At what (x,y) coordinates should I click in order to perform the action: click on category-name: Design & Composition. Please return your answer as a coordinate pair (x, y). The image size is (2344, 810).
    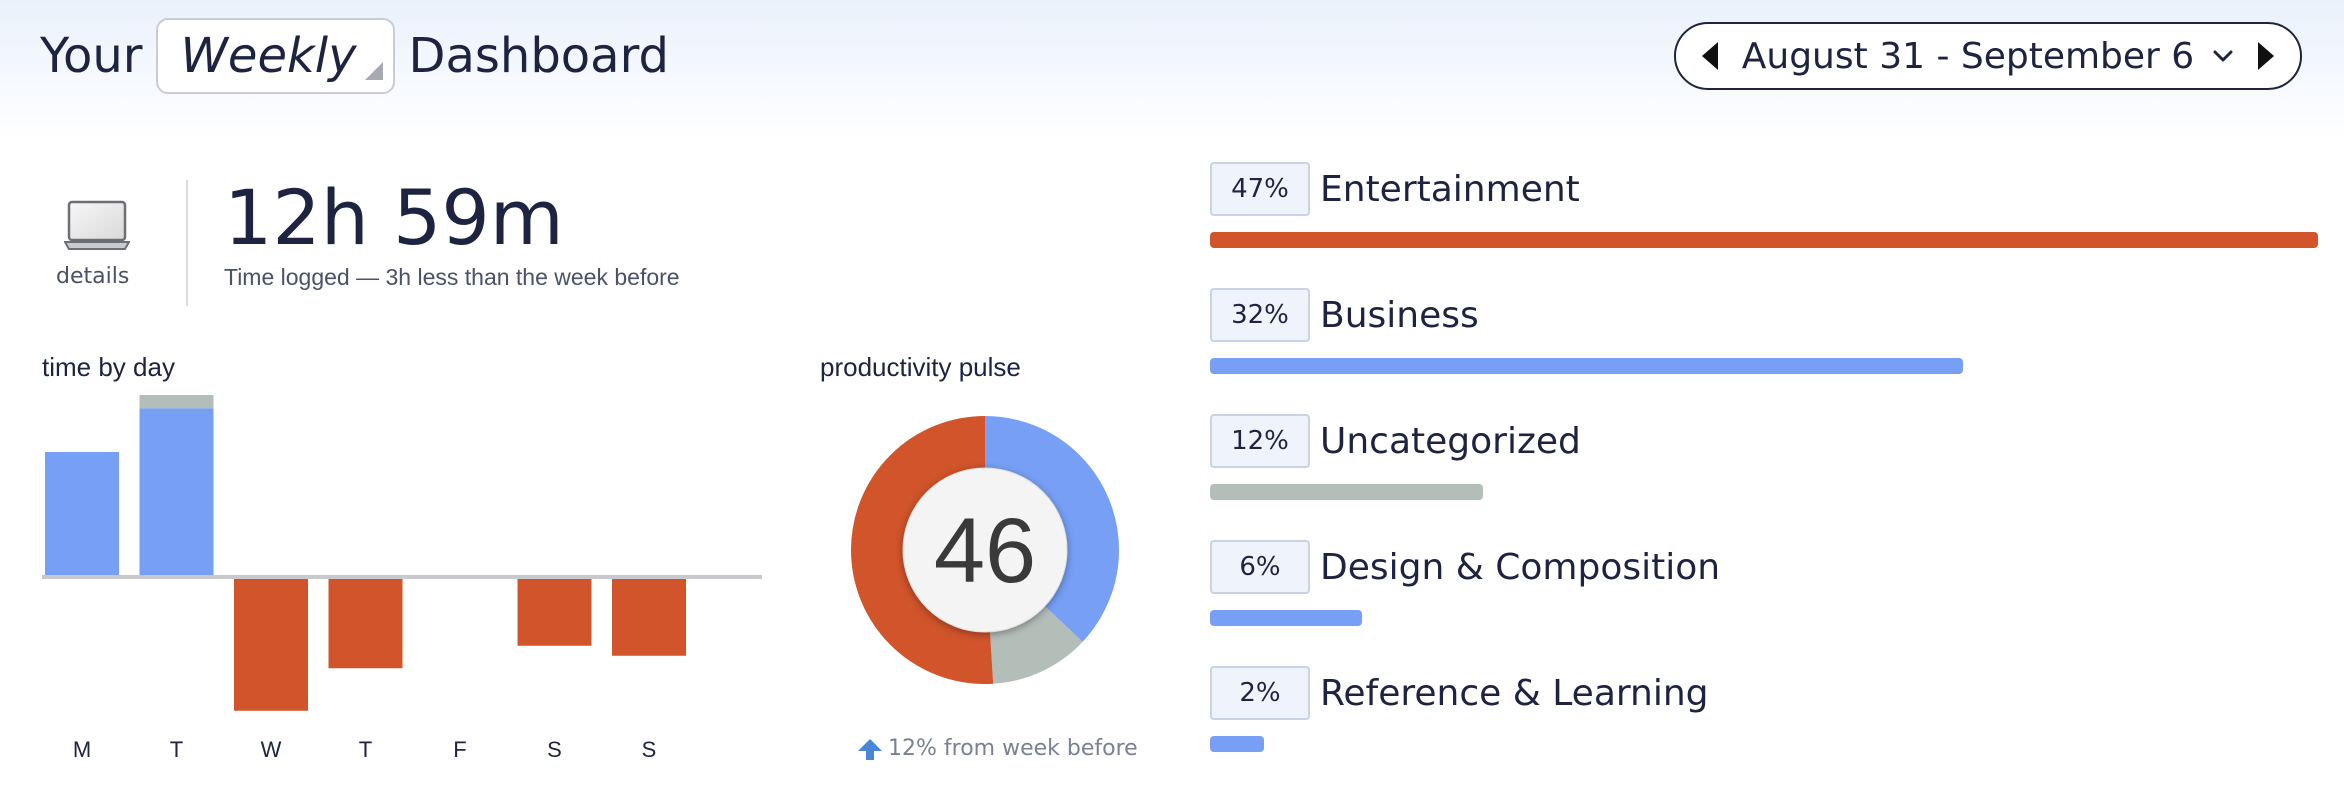
    Looking at the image, I should click on (1520, 567).